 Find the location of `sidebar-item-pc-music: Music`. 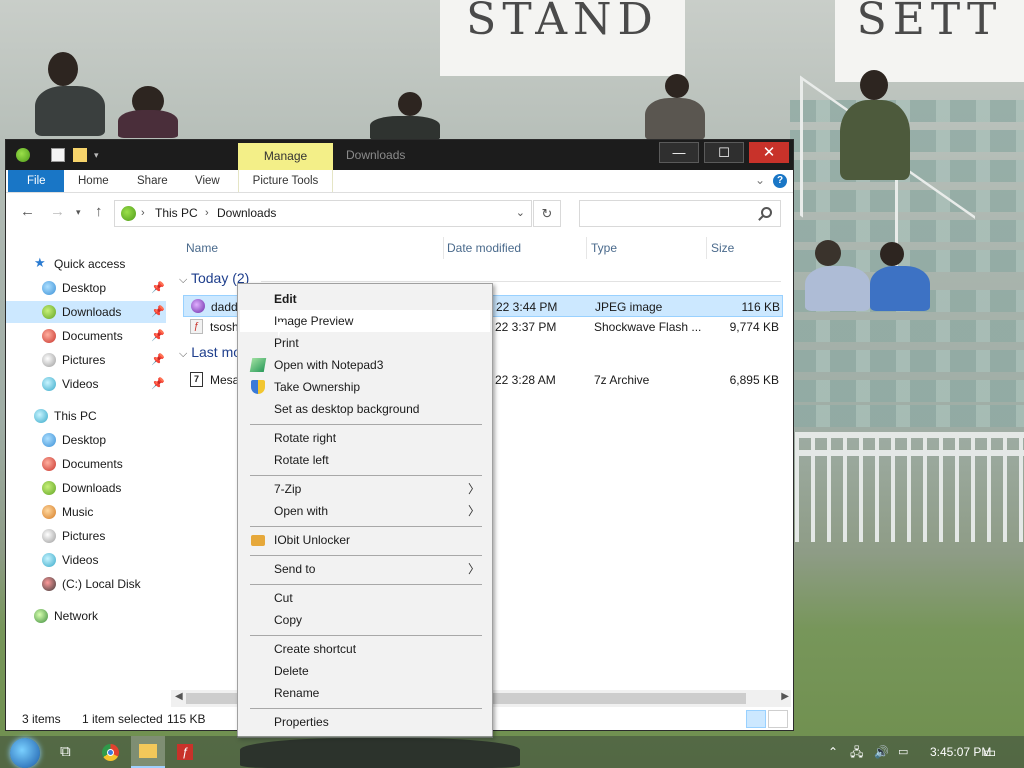

sidebar-item-pc-music: Music is located at coordinates (86, 512).